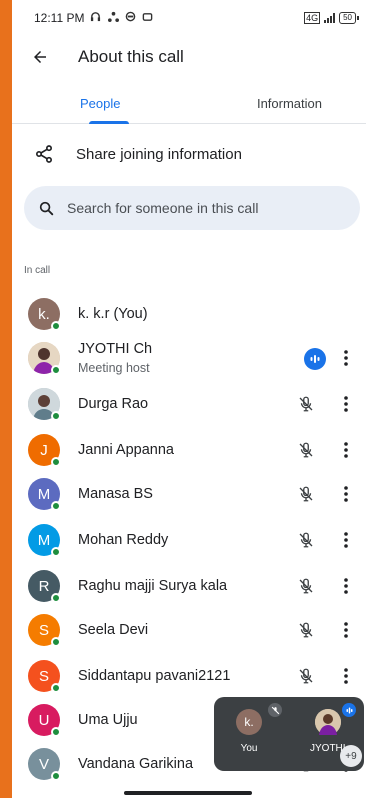  I want to click on participant-names: Manasa BS, so click(115, 494).